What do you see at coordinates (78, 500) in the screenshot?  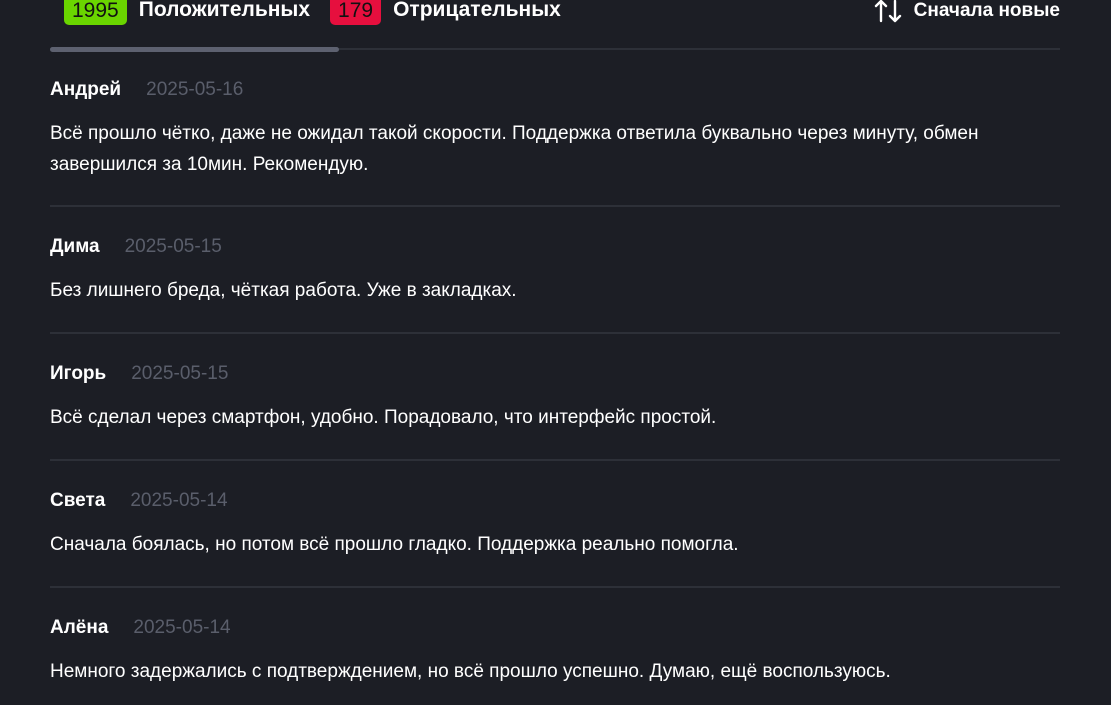 I see `review-author: Света` at bounding box center [78, 500].